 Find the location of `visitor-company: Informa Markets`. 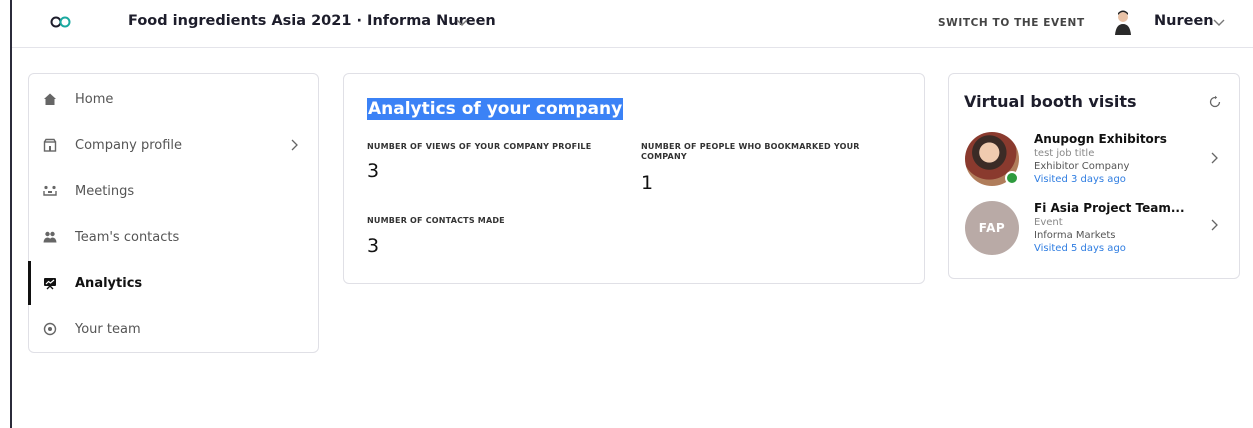

visitor-company: Informa Markets is located at coordinates (1075, 235).